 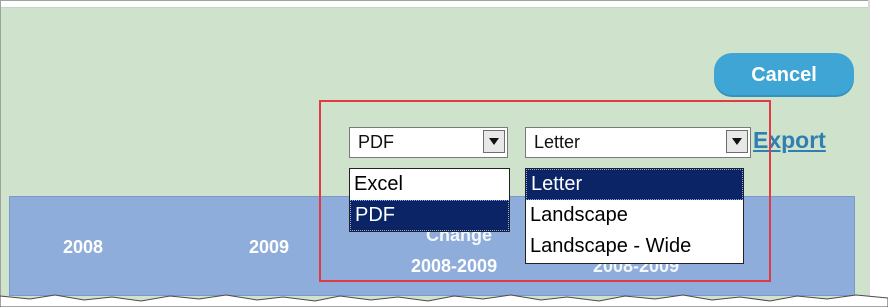 I want to click on page-size-selected-value: Letter, so click(x=557, y=142).